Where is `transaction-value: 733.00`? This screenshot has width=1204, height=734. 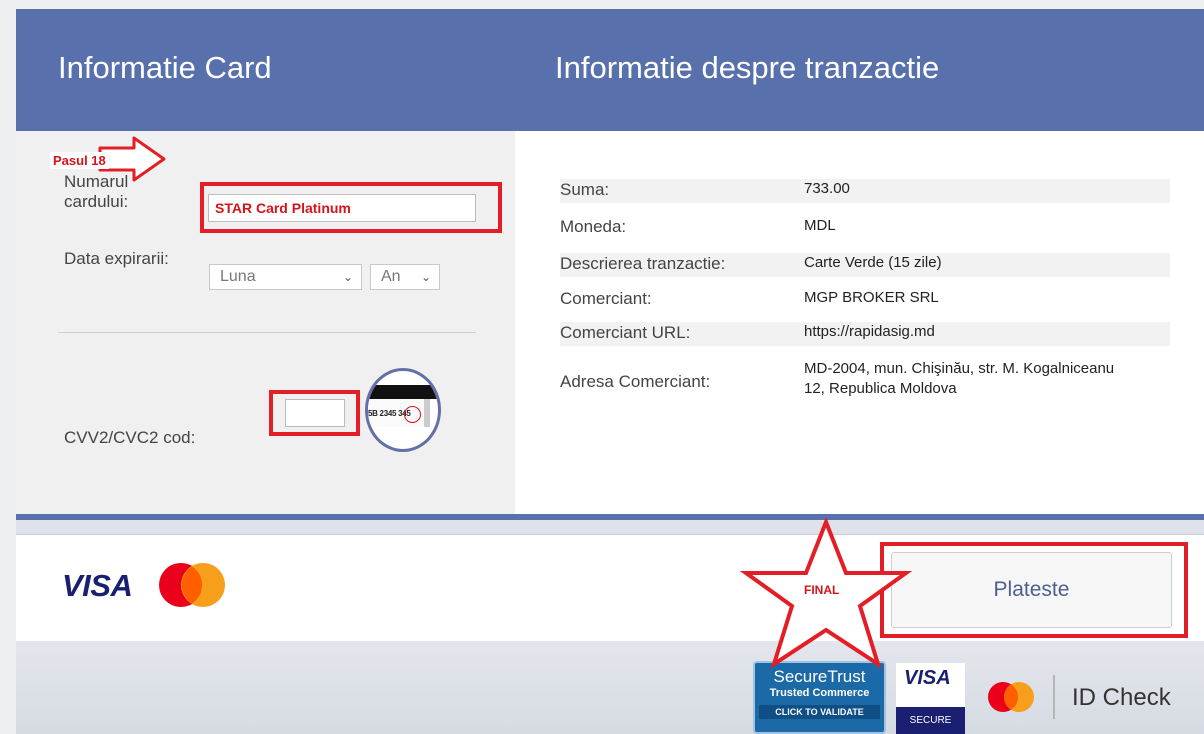 transaction-value: 733.00 is located at coordinates (827, 188).